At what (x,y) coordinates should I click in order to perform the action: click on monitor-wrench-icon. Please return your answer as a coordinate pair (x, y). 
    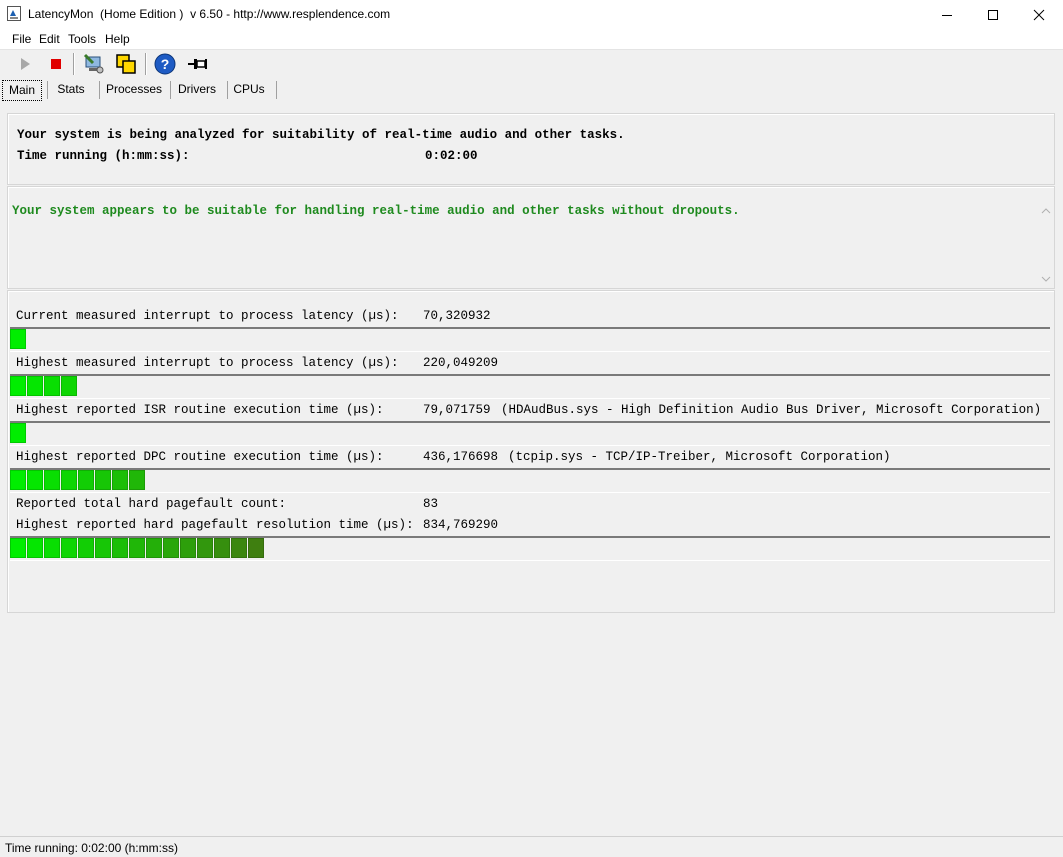
    Looking at the image, I should click on (93, 63).